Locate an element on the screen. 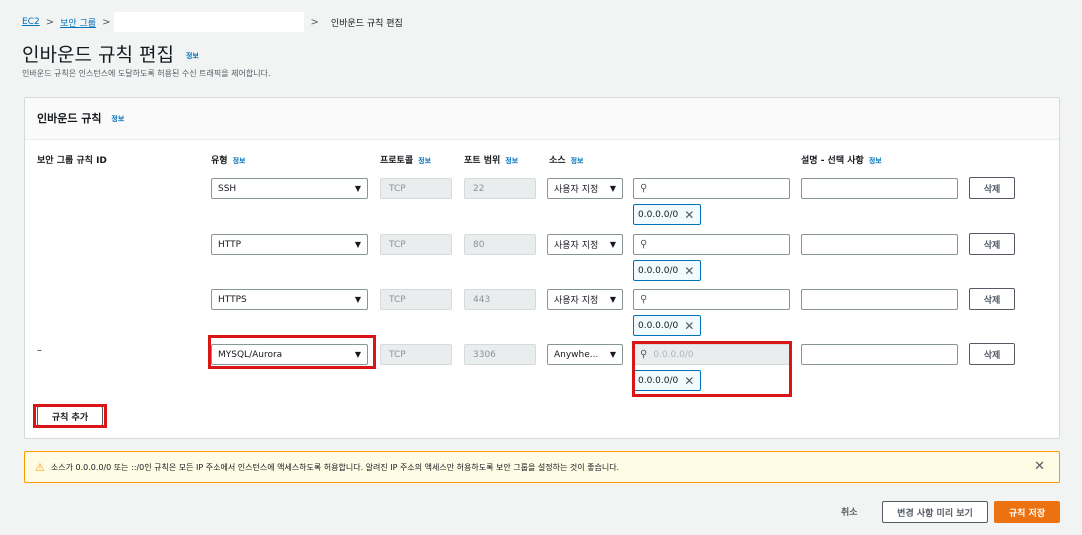 The height and width of the screenshot is (535, 1082). breadcrumb-ec2-link: EC2 is located at coordinates (31, 22).